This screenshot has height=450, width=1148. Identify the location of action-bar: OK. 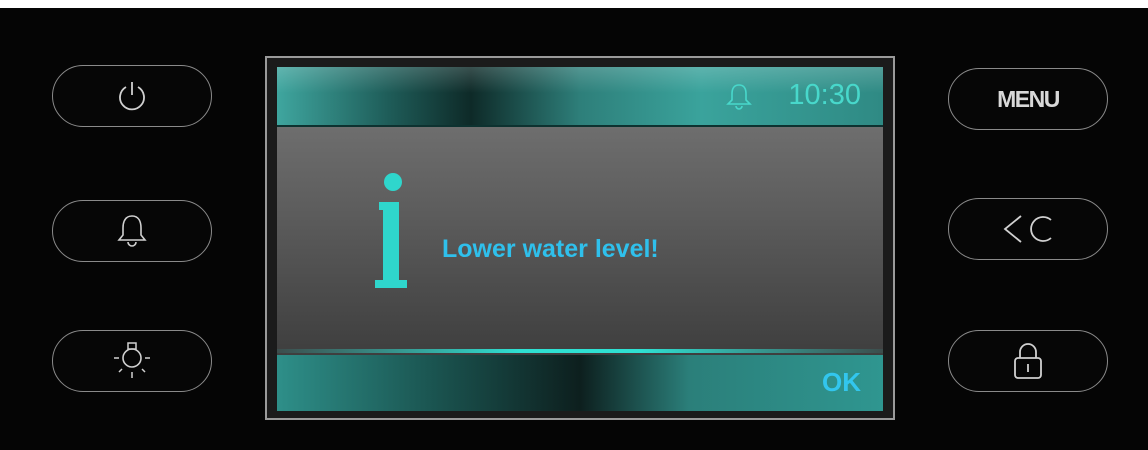
(580, 383).